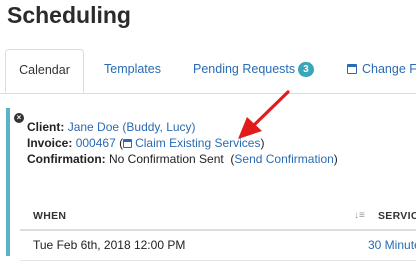  I want to click on sort-icon: ↓≡, so click(359, 215).